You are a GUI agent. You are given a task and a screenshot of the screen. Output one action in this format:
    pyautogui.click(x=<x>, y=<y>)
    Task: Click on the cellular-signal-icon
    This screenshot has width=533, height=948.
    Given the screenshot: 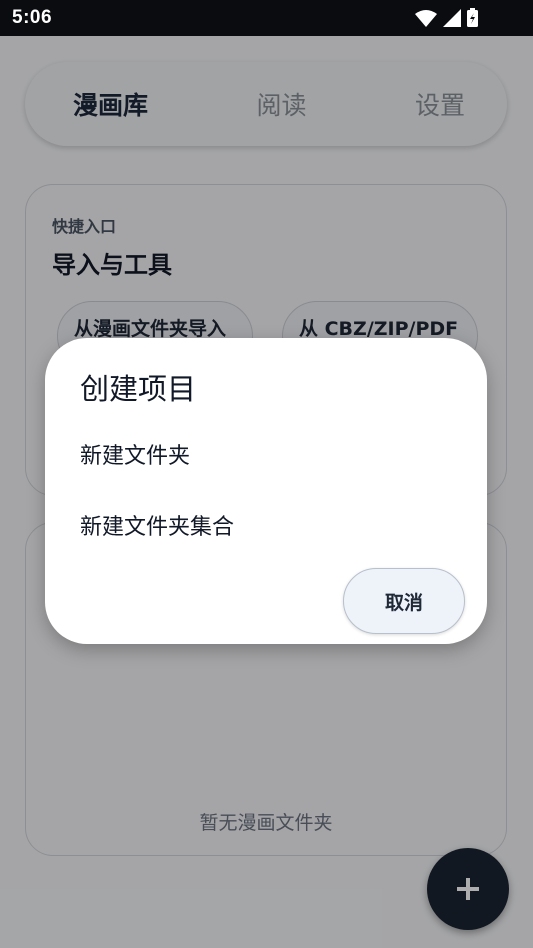 What is the action you would take?
    pyautogui.click(x=452, y=18)
    